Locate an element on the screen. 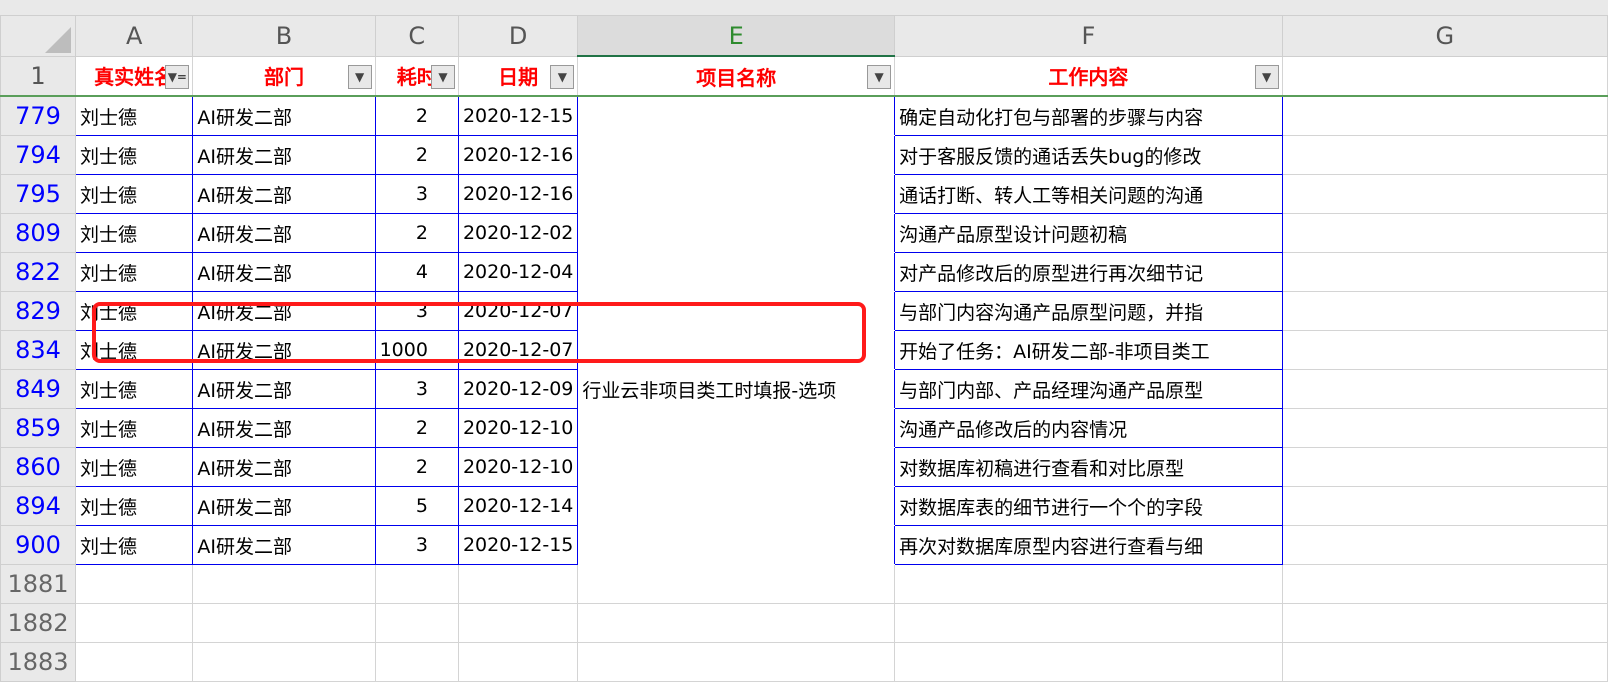 The image size is (1608, 698). cell-content: 与部门内部、产品经理沟通产品原型 is located at coordinates (1088, 389).